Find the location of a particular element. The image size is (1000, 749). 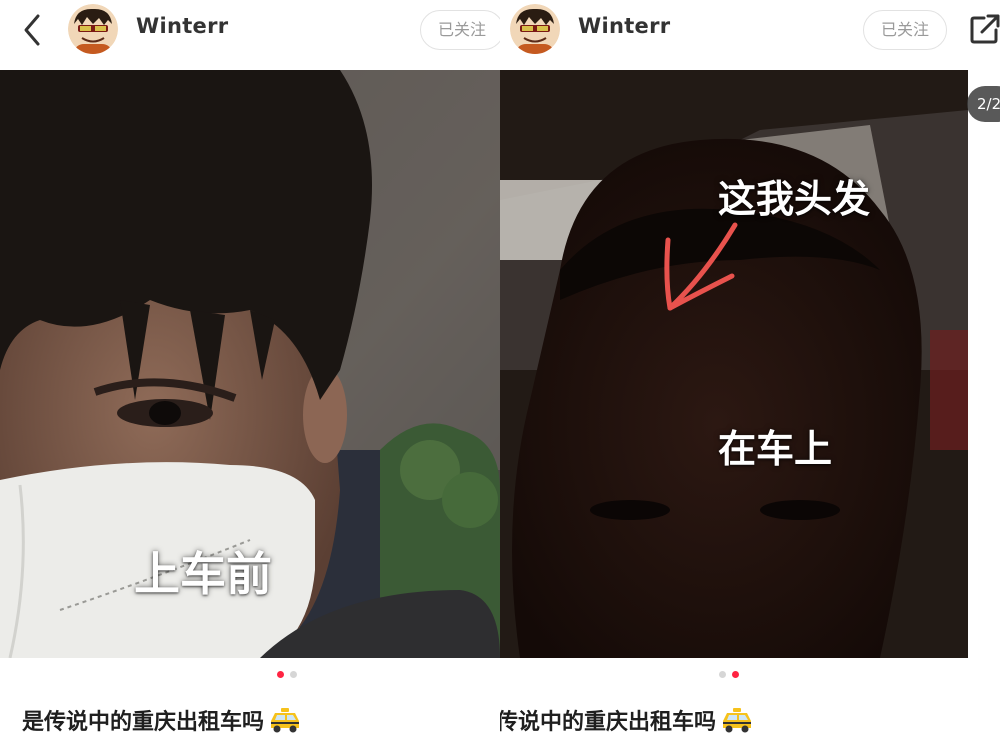

page-counter: 2/2 is located at coordinates (983, 104).